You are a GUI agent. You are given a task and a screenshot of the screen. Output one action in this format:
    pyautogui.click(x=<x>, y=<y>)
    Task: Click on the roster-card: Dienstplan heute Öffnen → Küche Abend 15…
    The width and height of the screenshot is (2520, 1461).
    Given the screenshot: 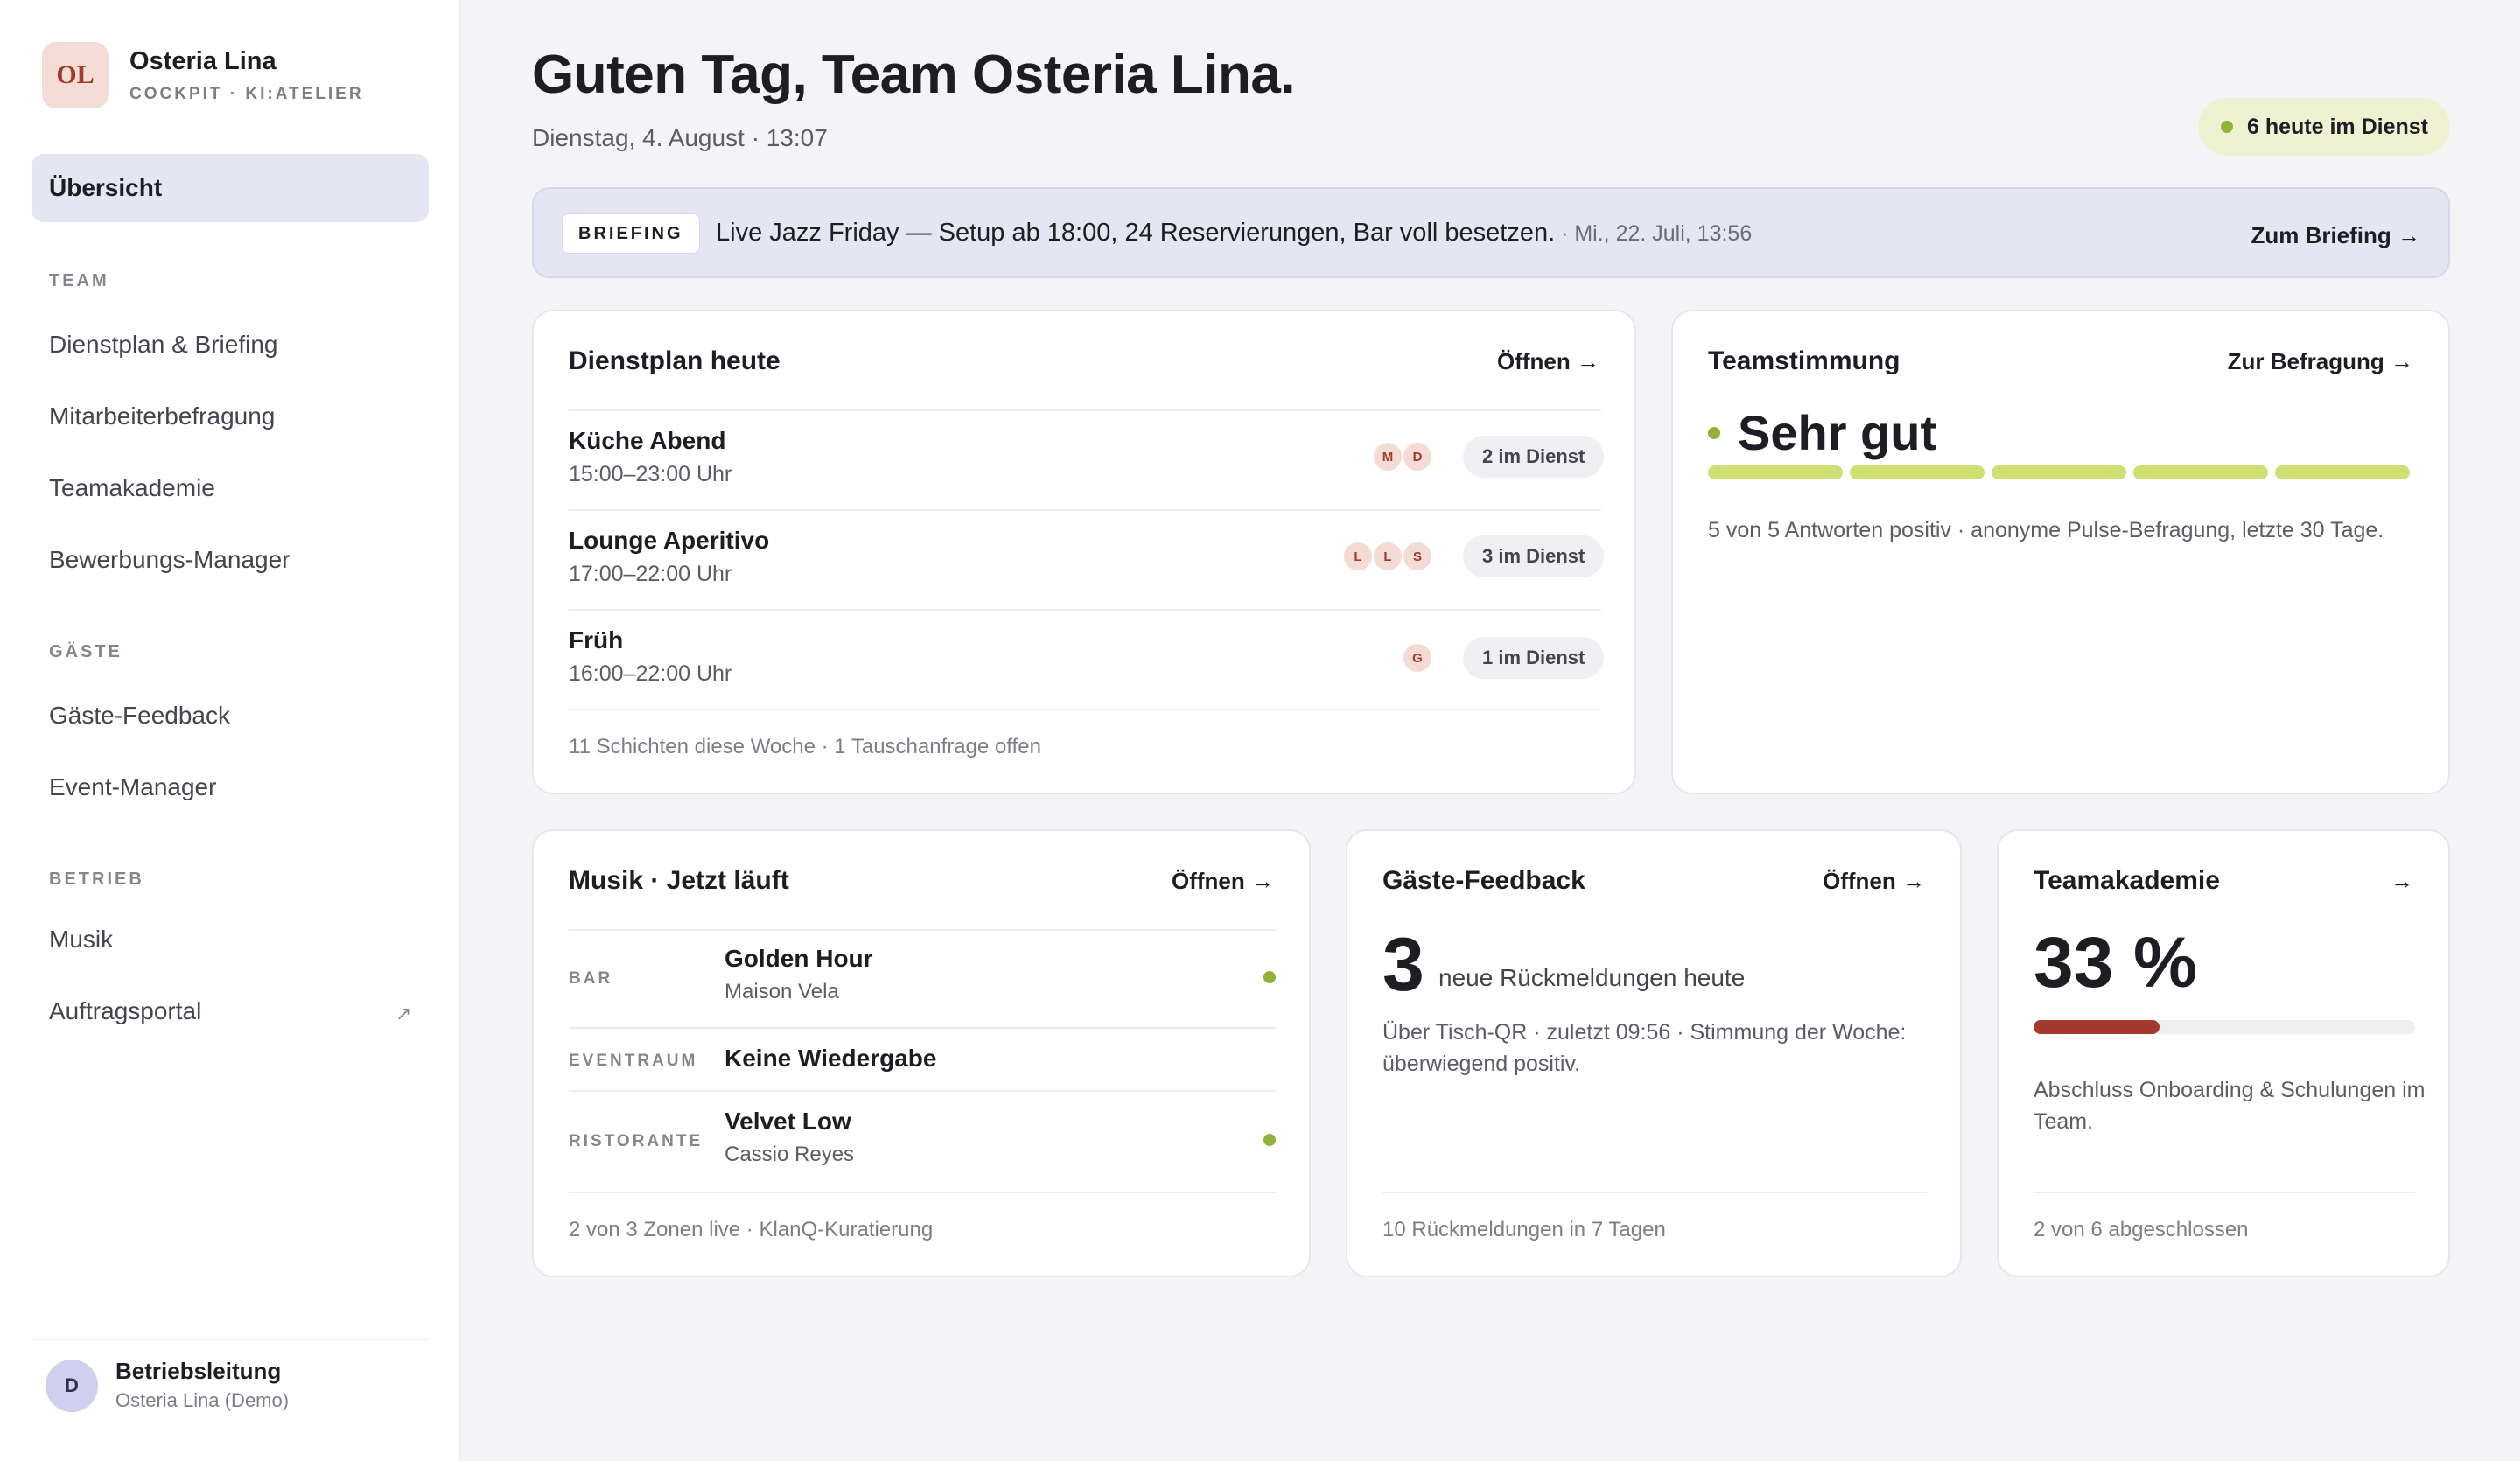 What is the action you would take?
    pyautogui.click(x=1084, y=552)
    